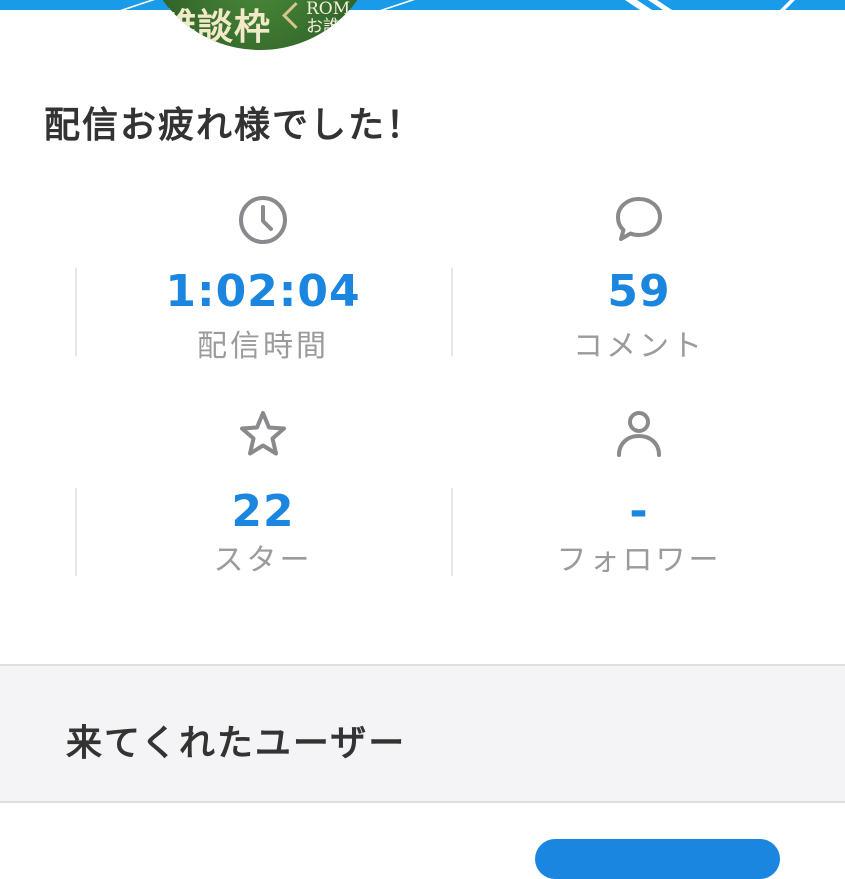 This screenshot has width=845, height=879. What do you see at coordinates (639, 434) in the screenshot?
I see `user-icon` at bounding box center [639, 434].